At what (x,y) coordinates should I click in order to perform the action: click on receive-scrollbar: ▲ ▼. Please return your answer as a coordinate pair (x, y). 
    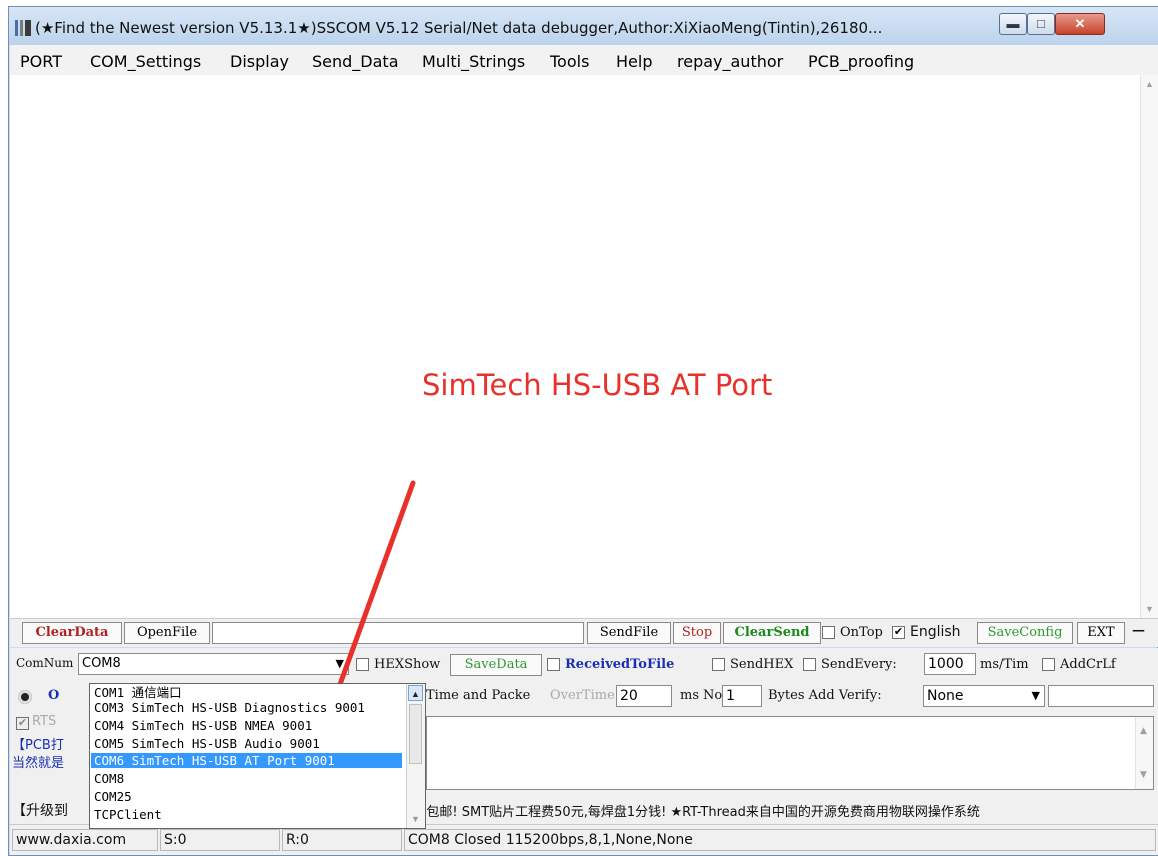
    Looking at the image, I should click on (1149, 346).